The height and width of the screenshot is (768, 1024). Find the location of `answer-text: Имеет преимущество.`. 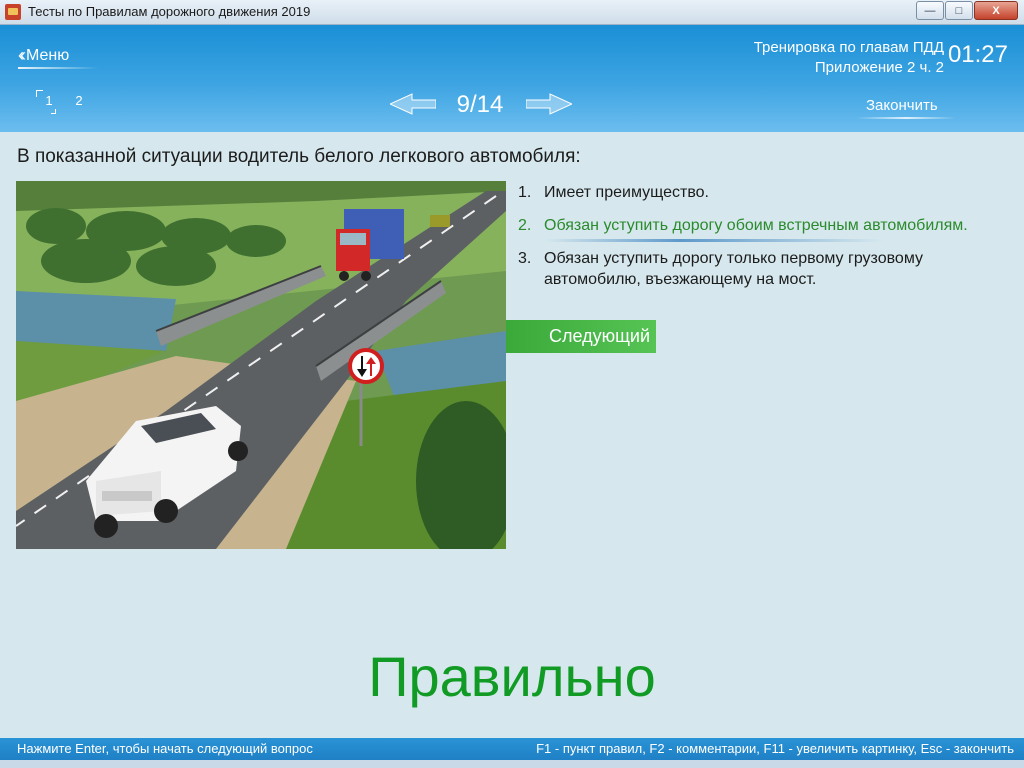

answer-text: Имеет преимущество. is located at coordinates (626, 192).